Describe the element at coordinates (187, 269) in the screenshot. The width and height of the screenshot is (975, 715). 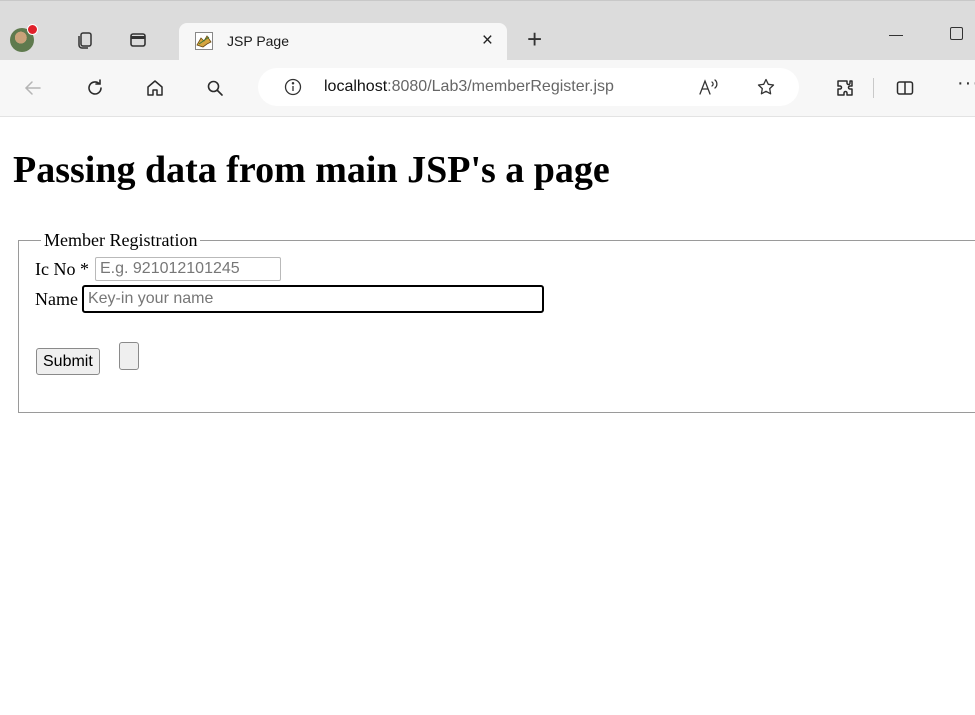
I see `ic-no-input: E.g. 921012101245` at that location.